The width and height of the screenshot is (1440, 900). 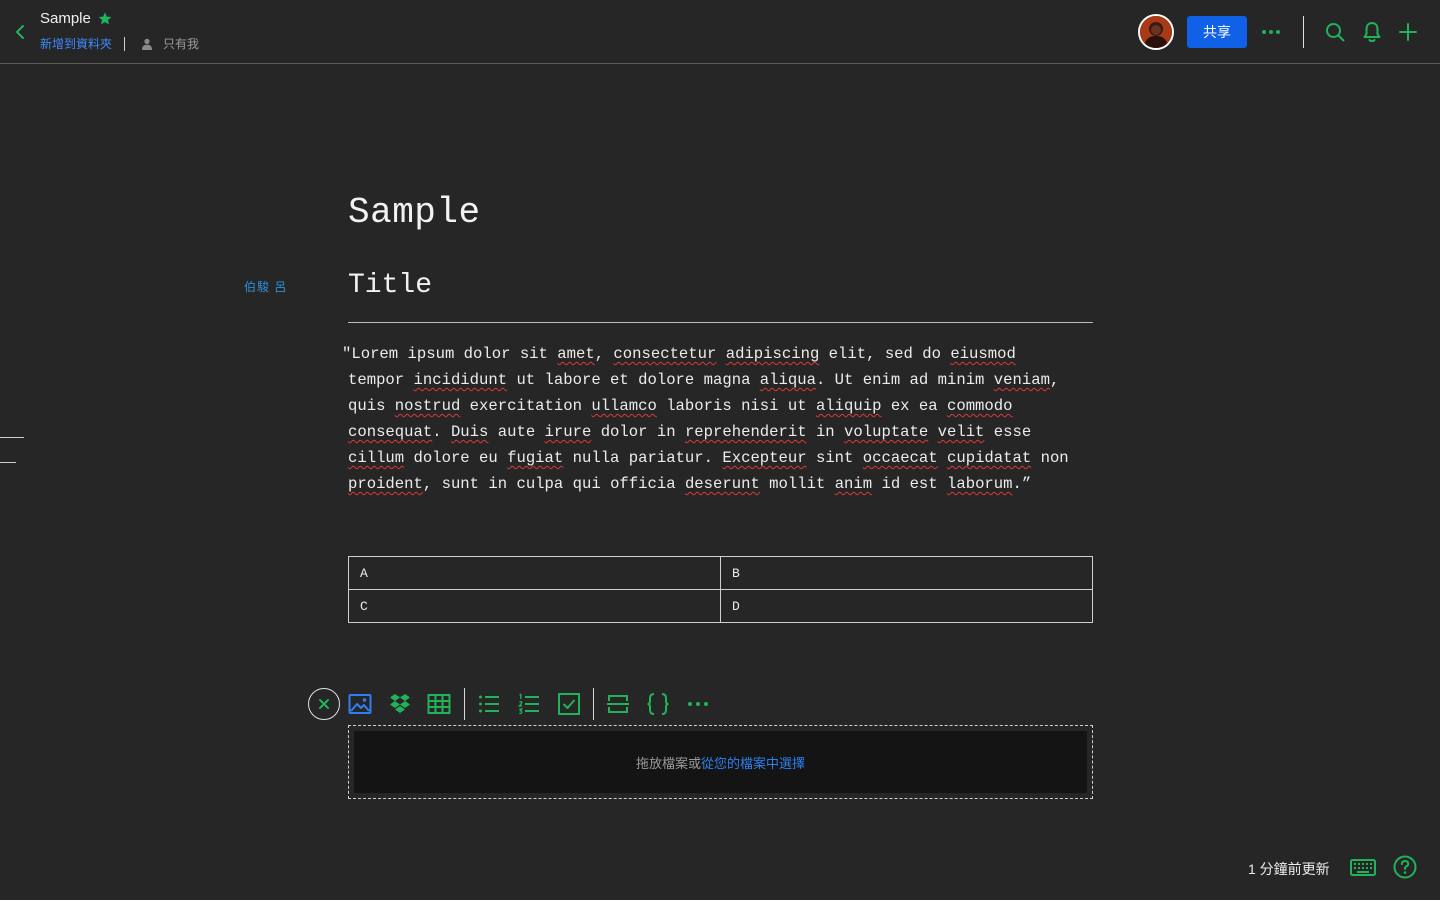 I want to click on author-label: 伯駿 呂, so click(x=266, y=287).